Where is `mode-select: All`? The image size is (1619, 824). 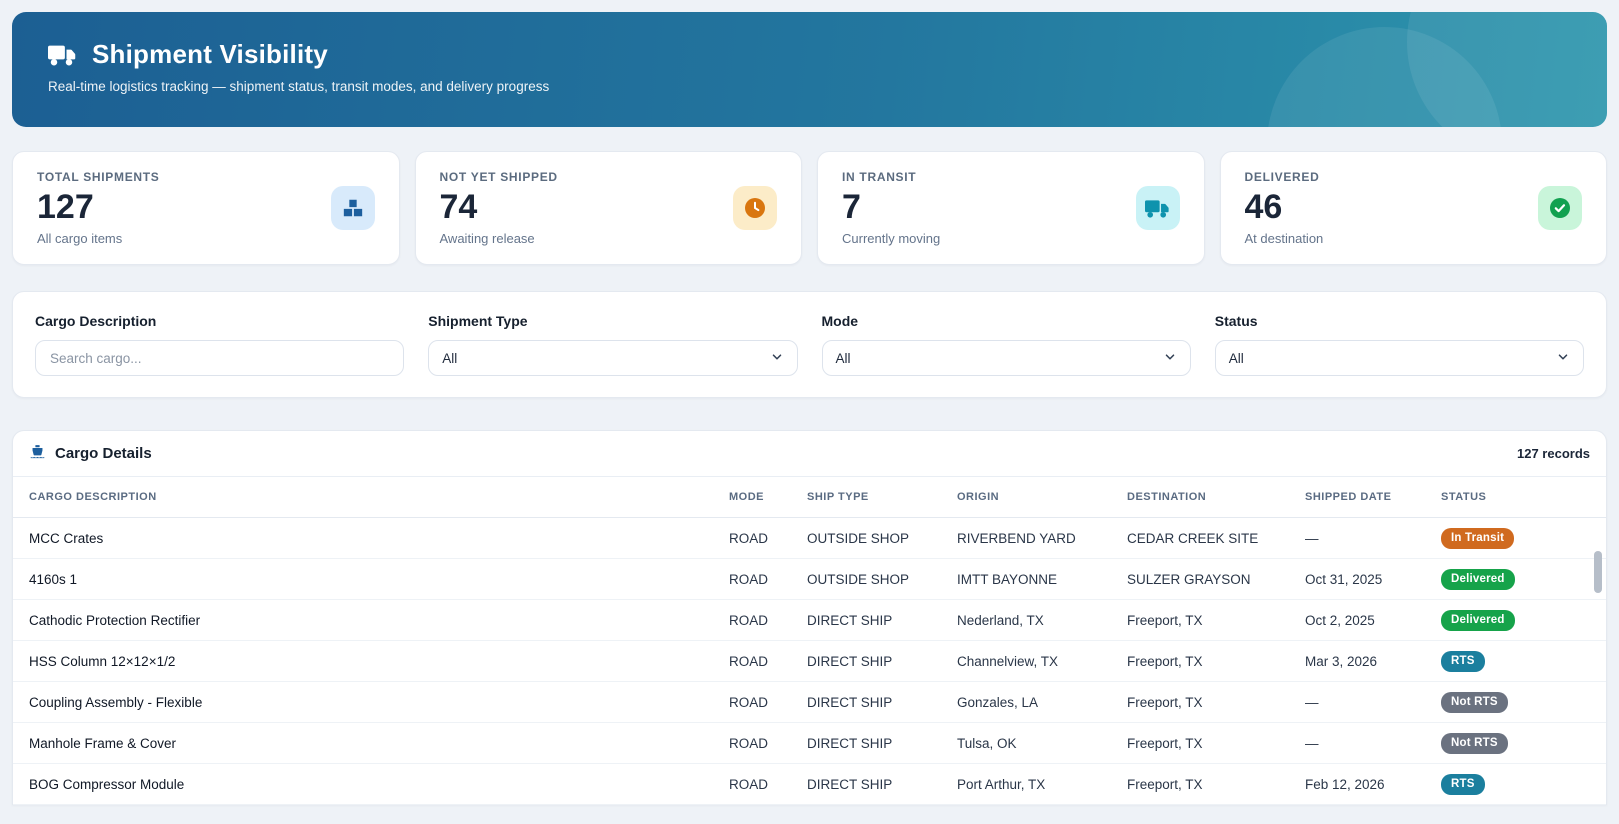
mode-select: All is located at coordinates (1006, 358).